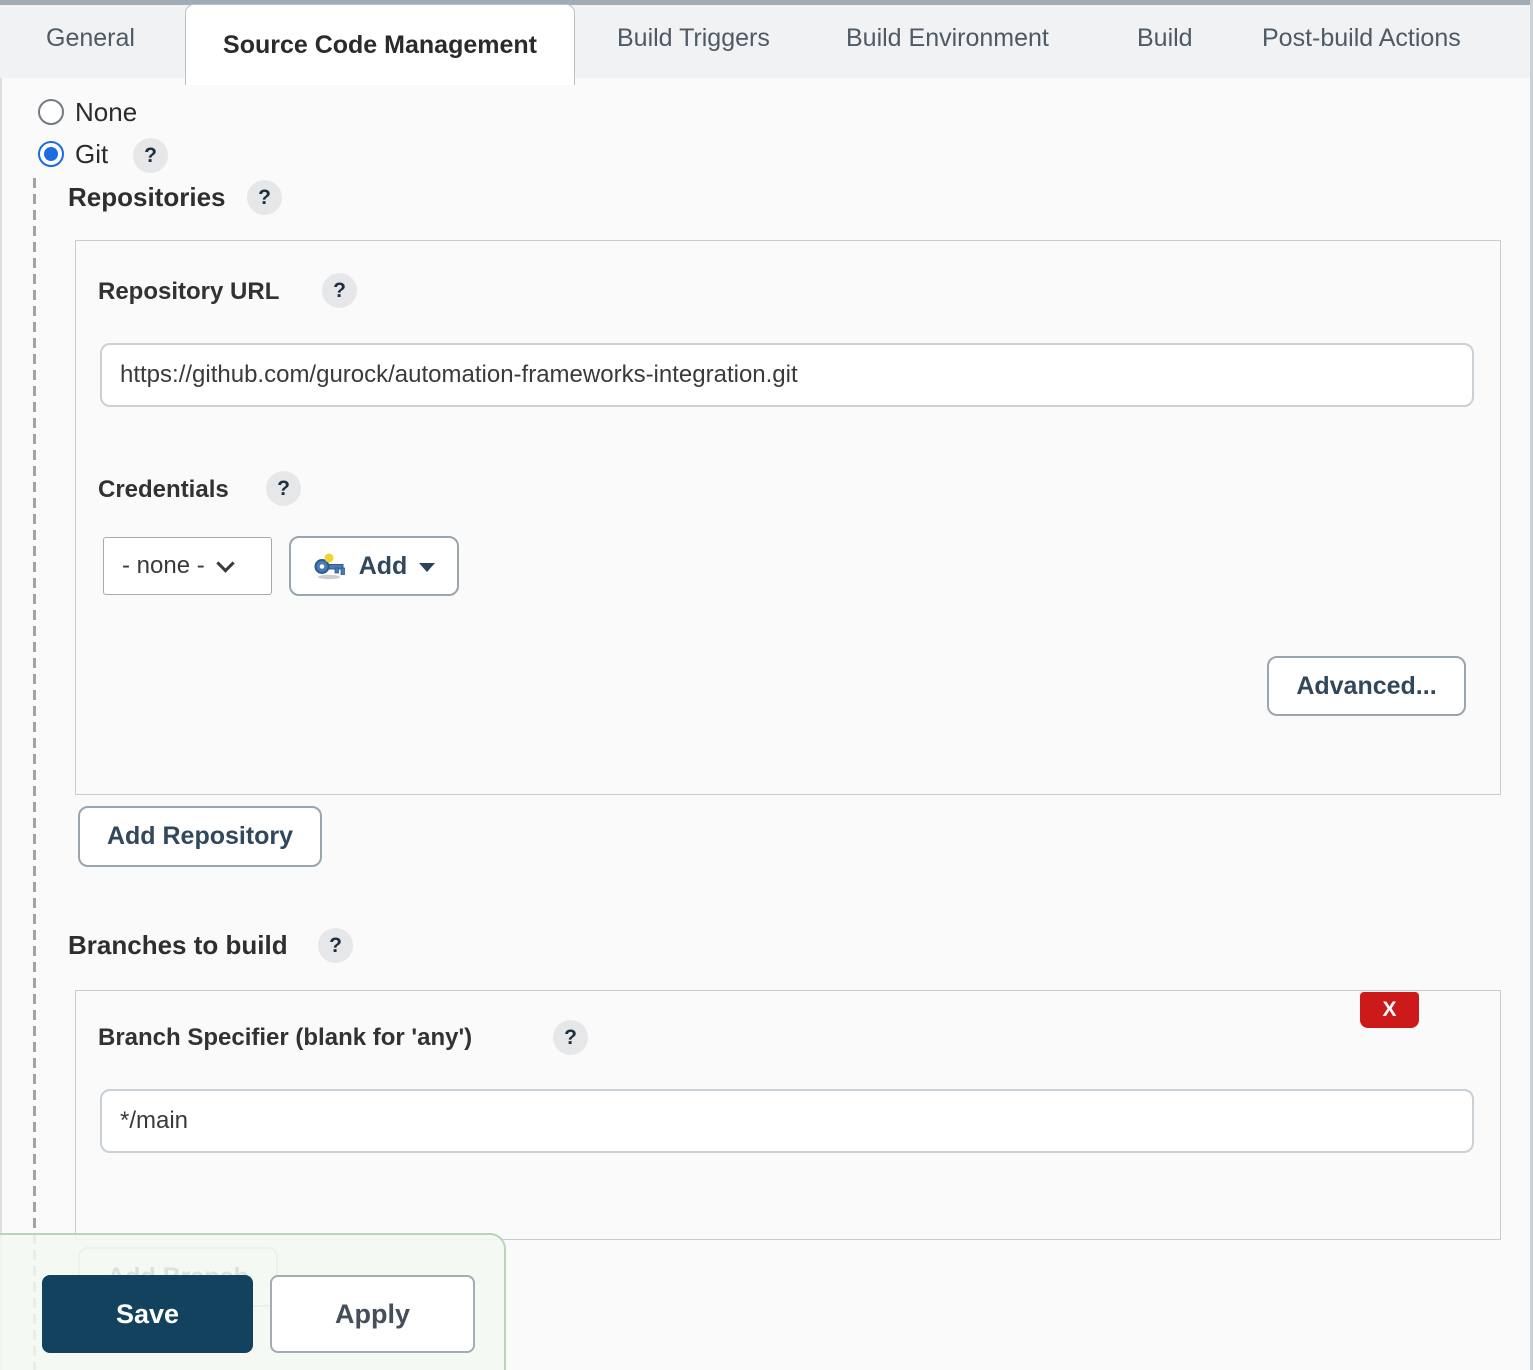  What do you see at coordinates (283, 488) in the screenshot?
I see `credentials-help-icon: ?` at bounding box center [283, 488].